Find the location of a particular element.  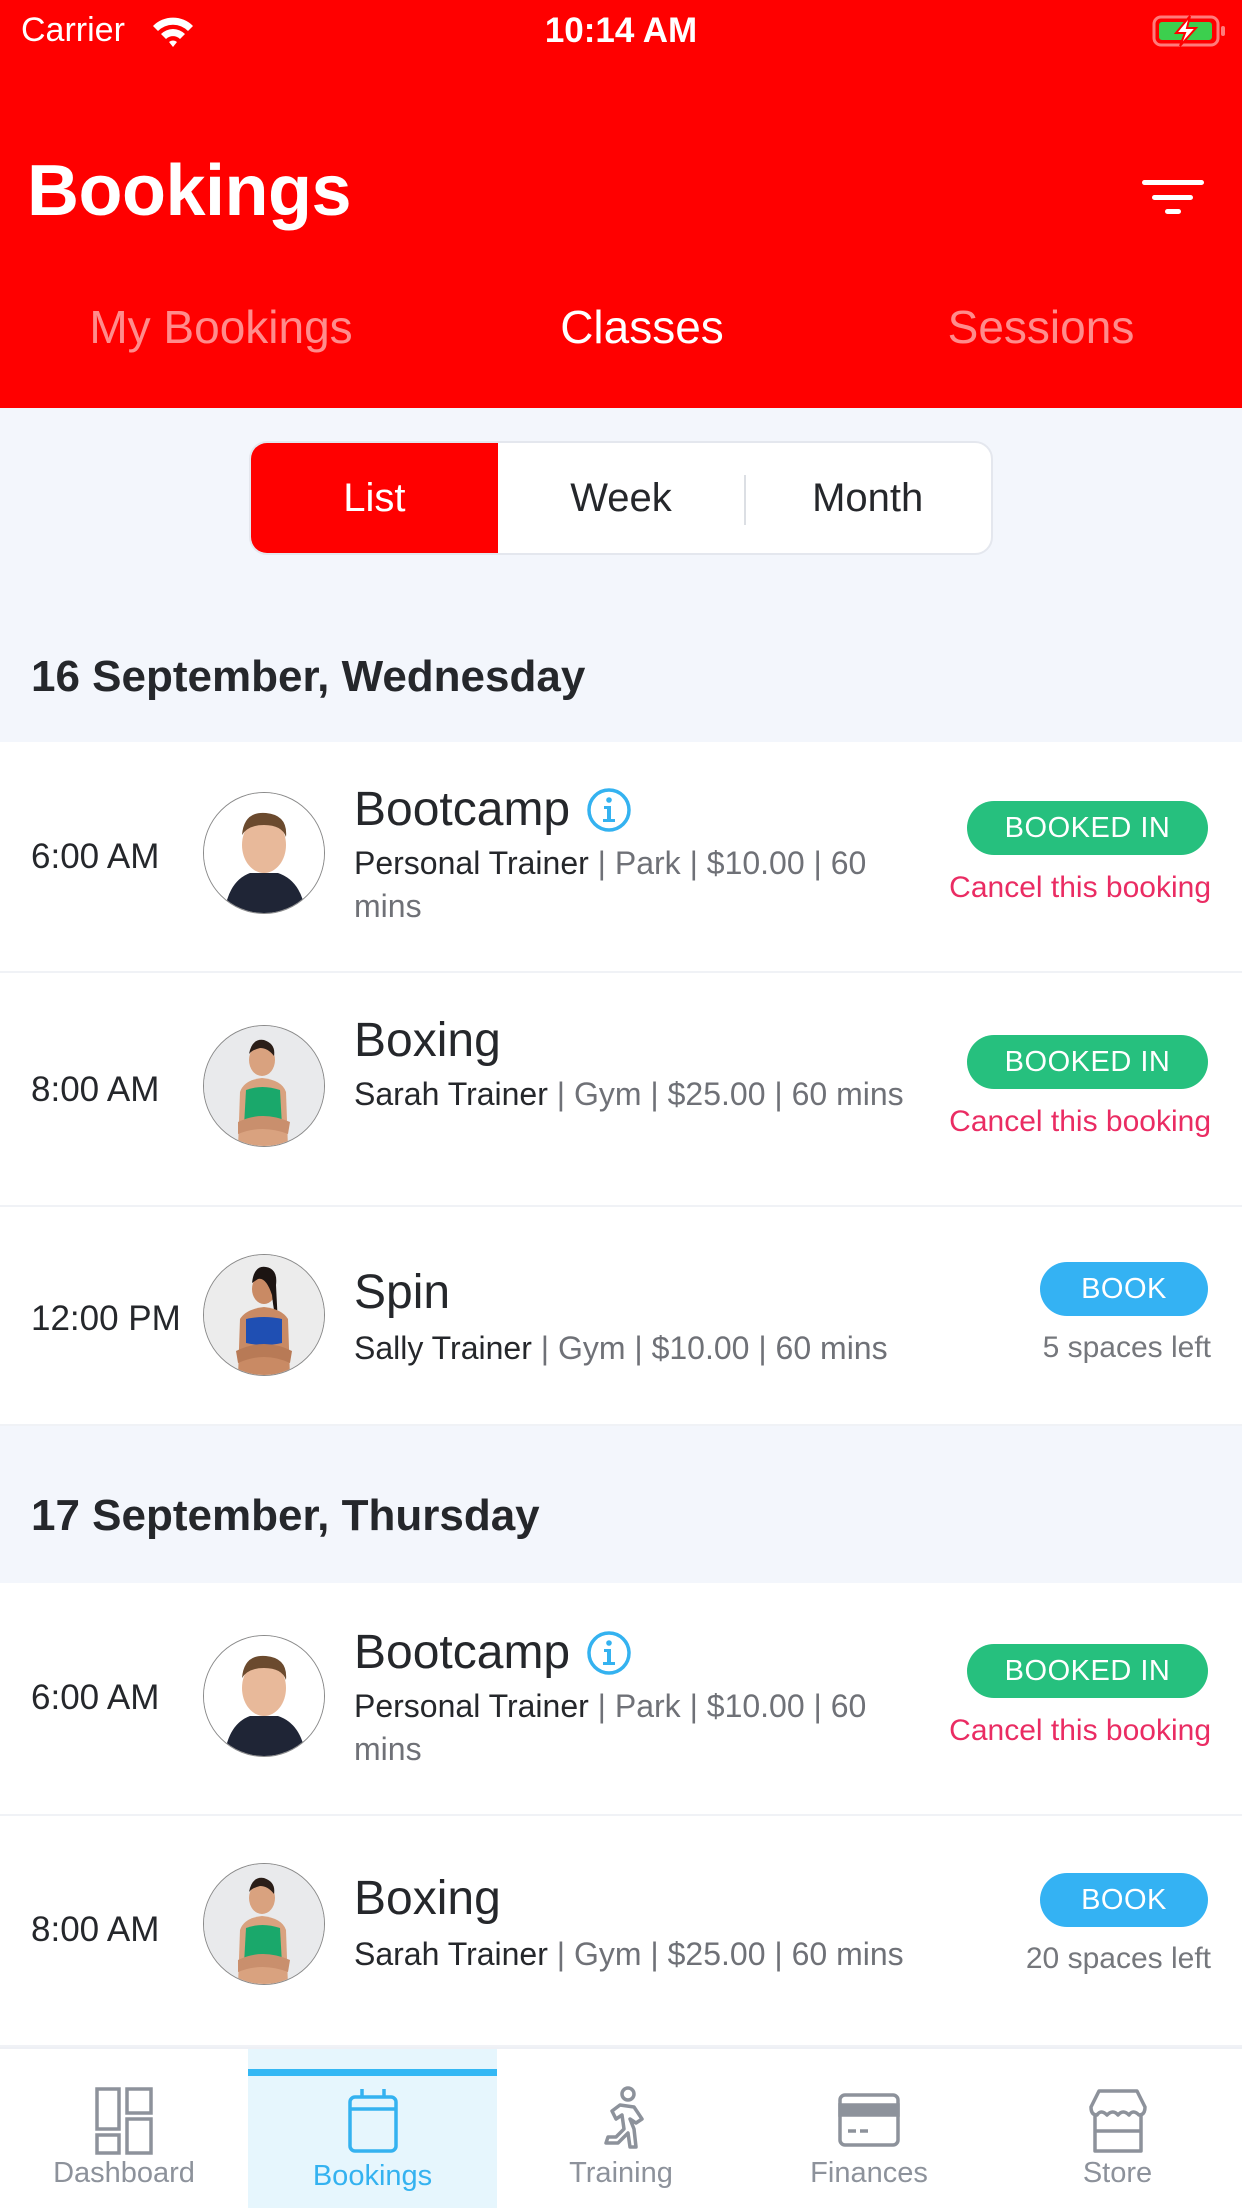

class-details: Sally Trainer | Gym | $10.00 | 60 mins is located at coordinates (664, 1348).